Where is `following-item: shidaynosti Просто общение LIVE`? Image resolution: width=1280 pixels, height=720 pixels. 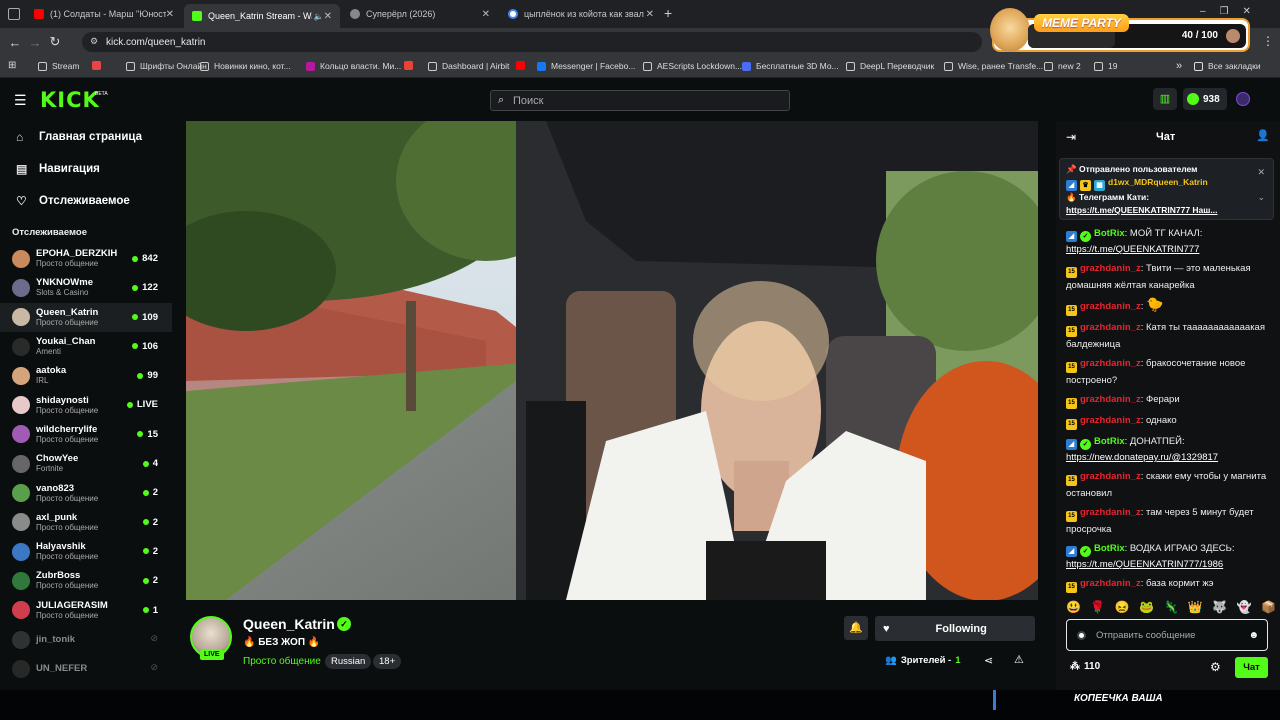 following-item: shidaynosti Просто общение LIVE is located at coordinates (86, 404).